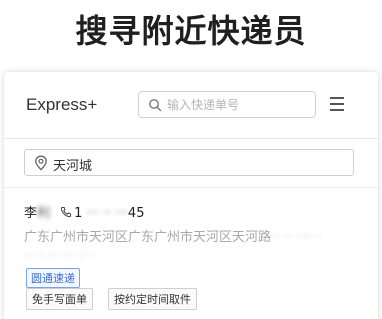 Image resolution: width=382 pixels, height=319 pixels. What do you see at coordinates (53, 278) in the screenshot?
I see `company-tag: 圆通速递` at bounding box center [53, 278].